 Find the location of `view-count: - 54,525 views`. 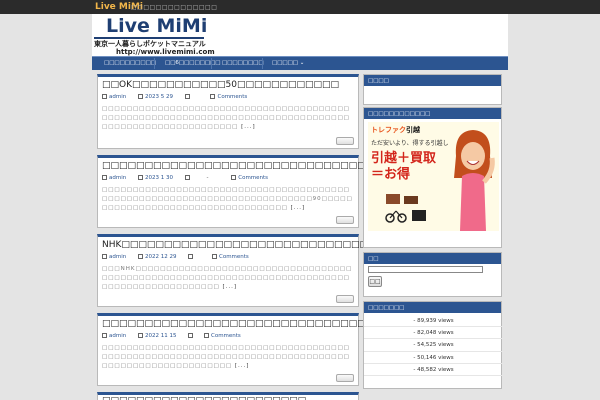

view-count: - 54,525 views is located at coordinates (433, 345).